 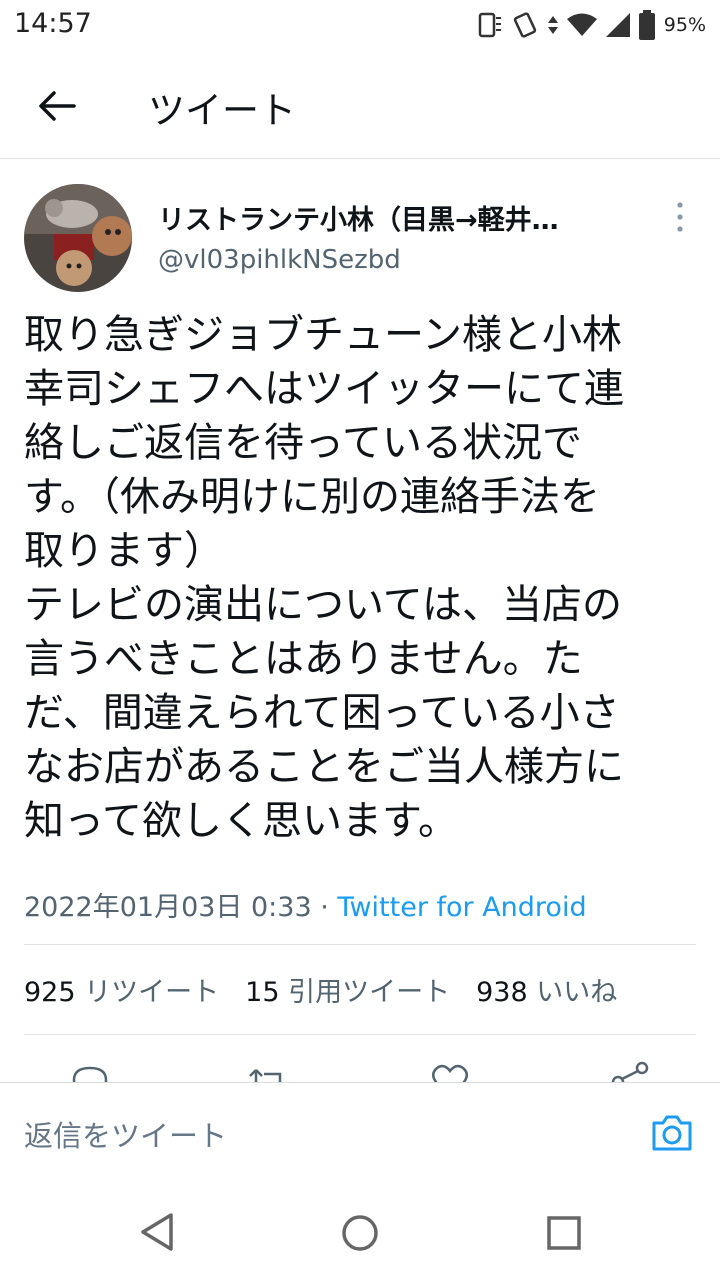 What do you see at coordinates (552, 25) in the screenshot?
I see `data-arrows-icon` at bounding box center [552, 25].